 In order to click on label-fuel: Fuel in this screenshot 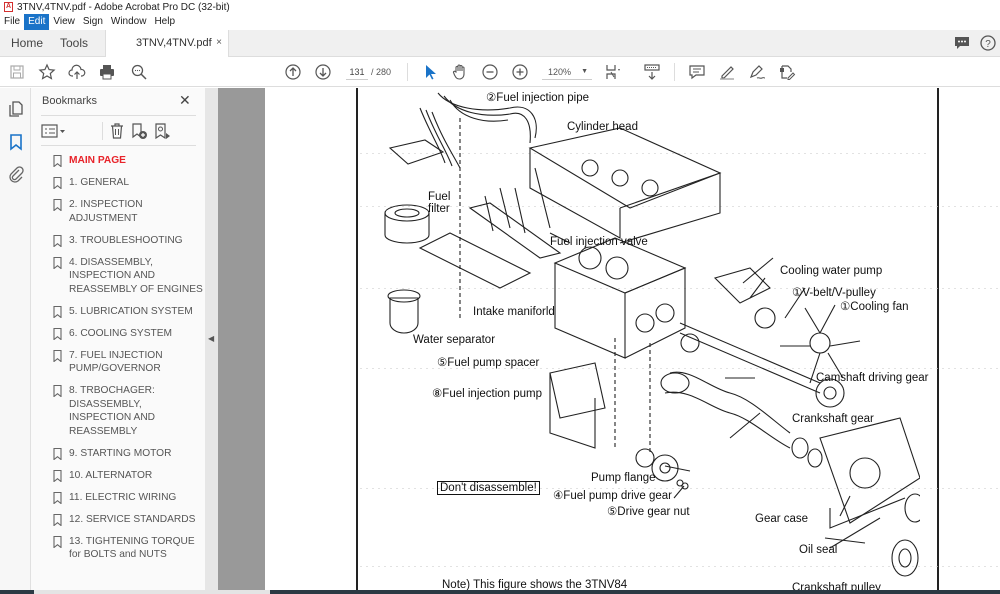, I will do `click(439, 197)`.